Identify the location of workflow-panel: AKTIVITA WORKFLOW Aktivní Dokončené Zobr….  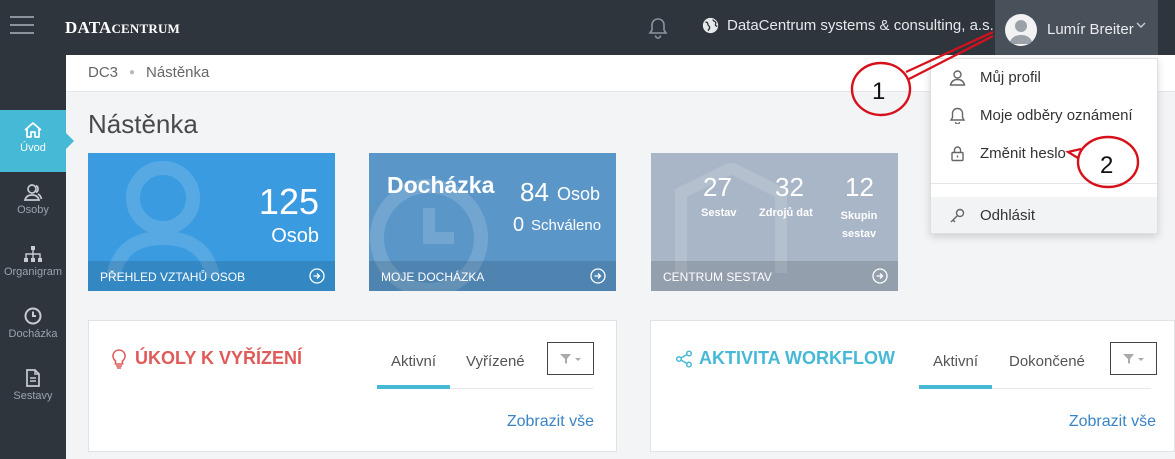
(912, 386).